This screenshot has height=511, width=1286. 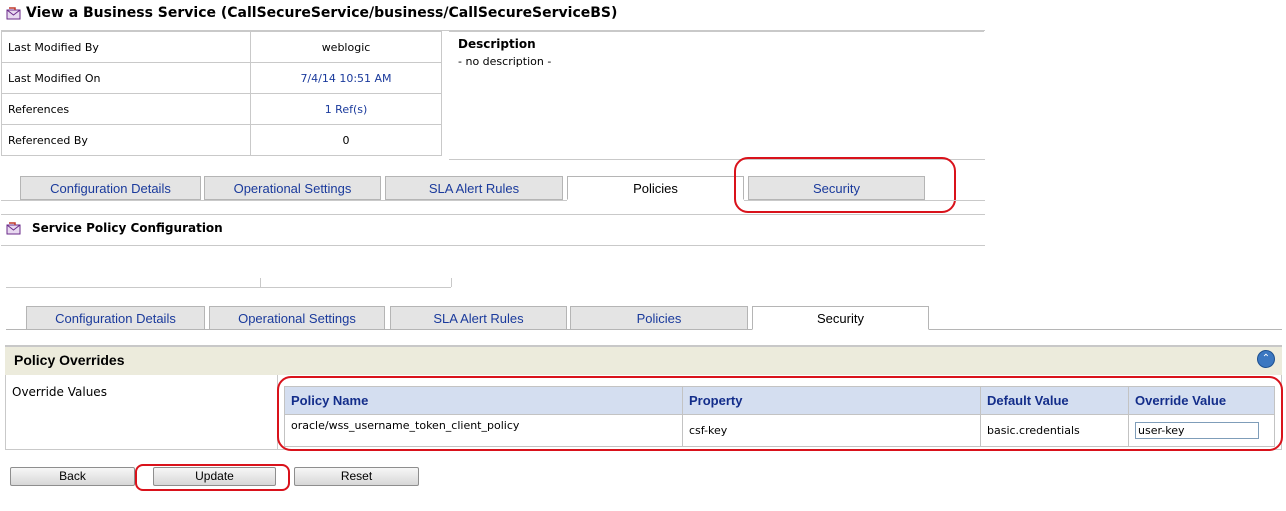 I want to click on collapse-icon: ⌃, so click(x=1266, y=359).